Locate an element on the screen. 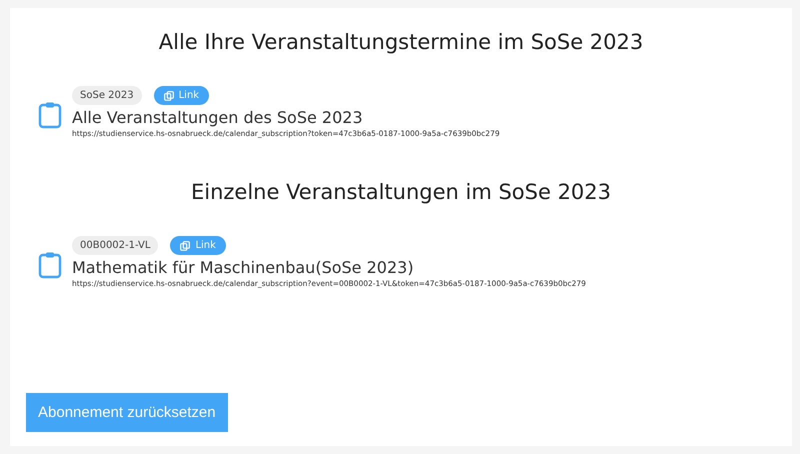  tag-chip: SoSe 2023 is located at coordinates (107, 95).